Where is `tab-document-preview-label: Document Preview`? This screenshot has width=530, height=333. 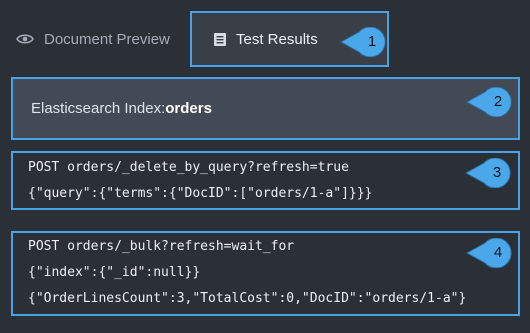
tab-document-preview-label: Document Preview is located at coordinates (107, 39).